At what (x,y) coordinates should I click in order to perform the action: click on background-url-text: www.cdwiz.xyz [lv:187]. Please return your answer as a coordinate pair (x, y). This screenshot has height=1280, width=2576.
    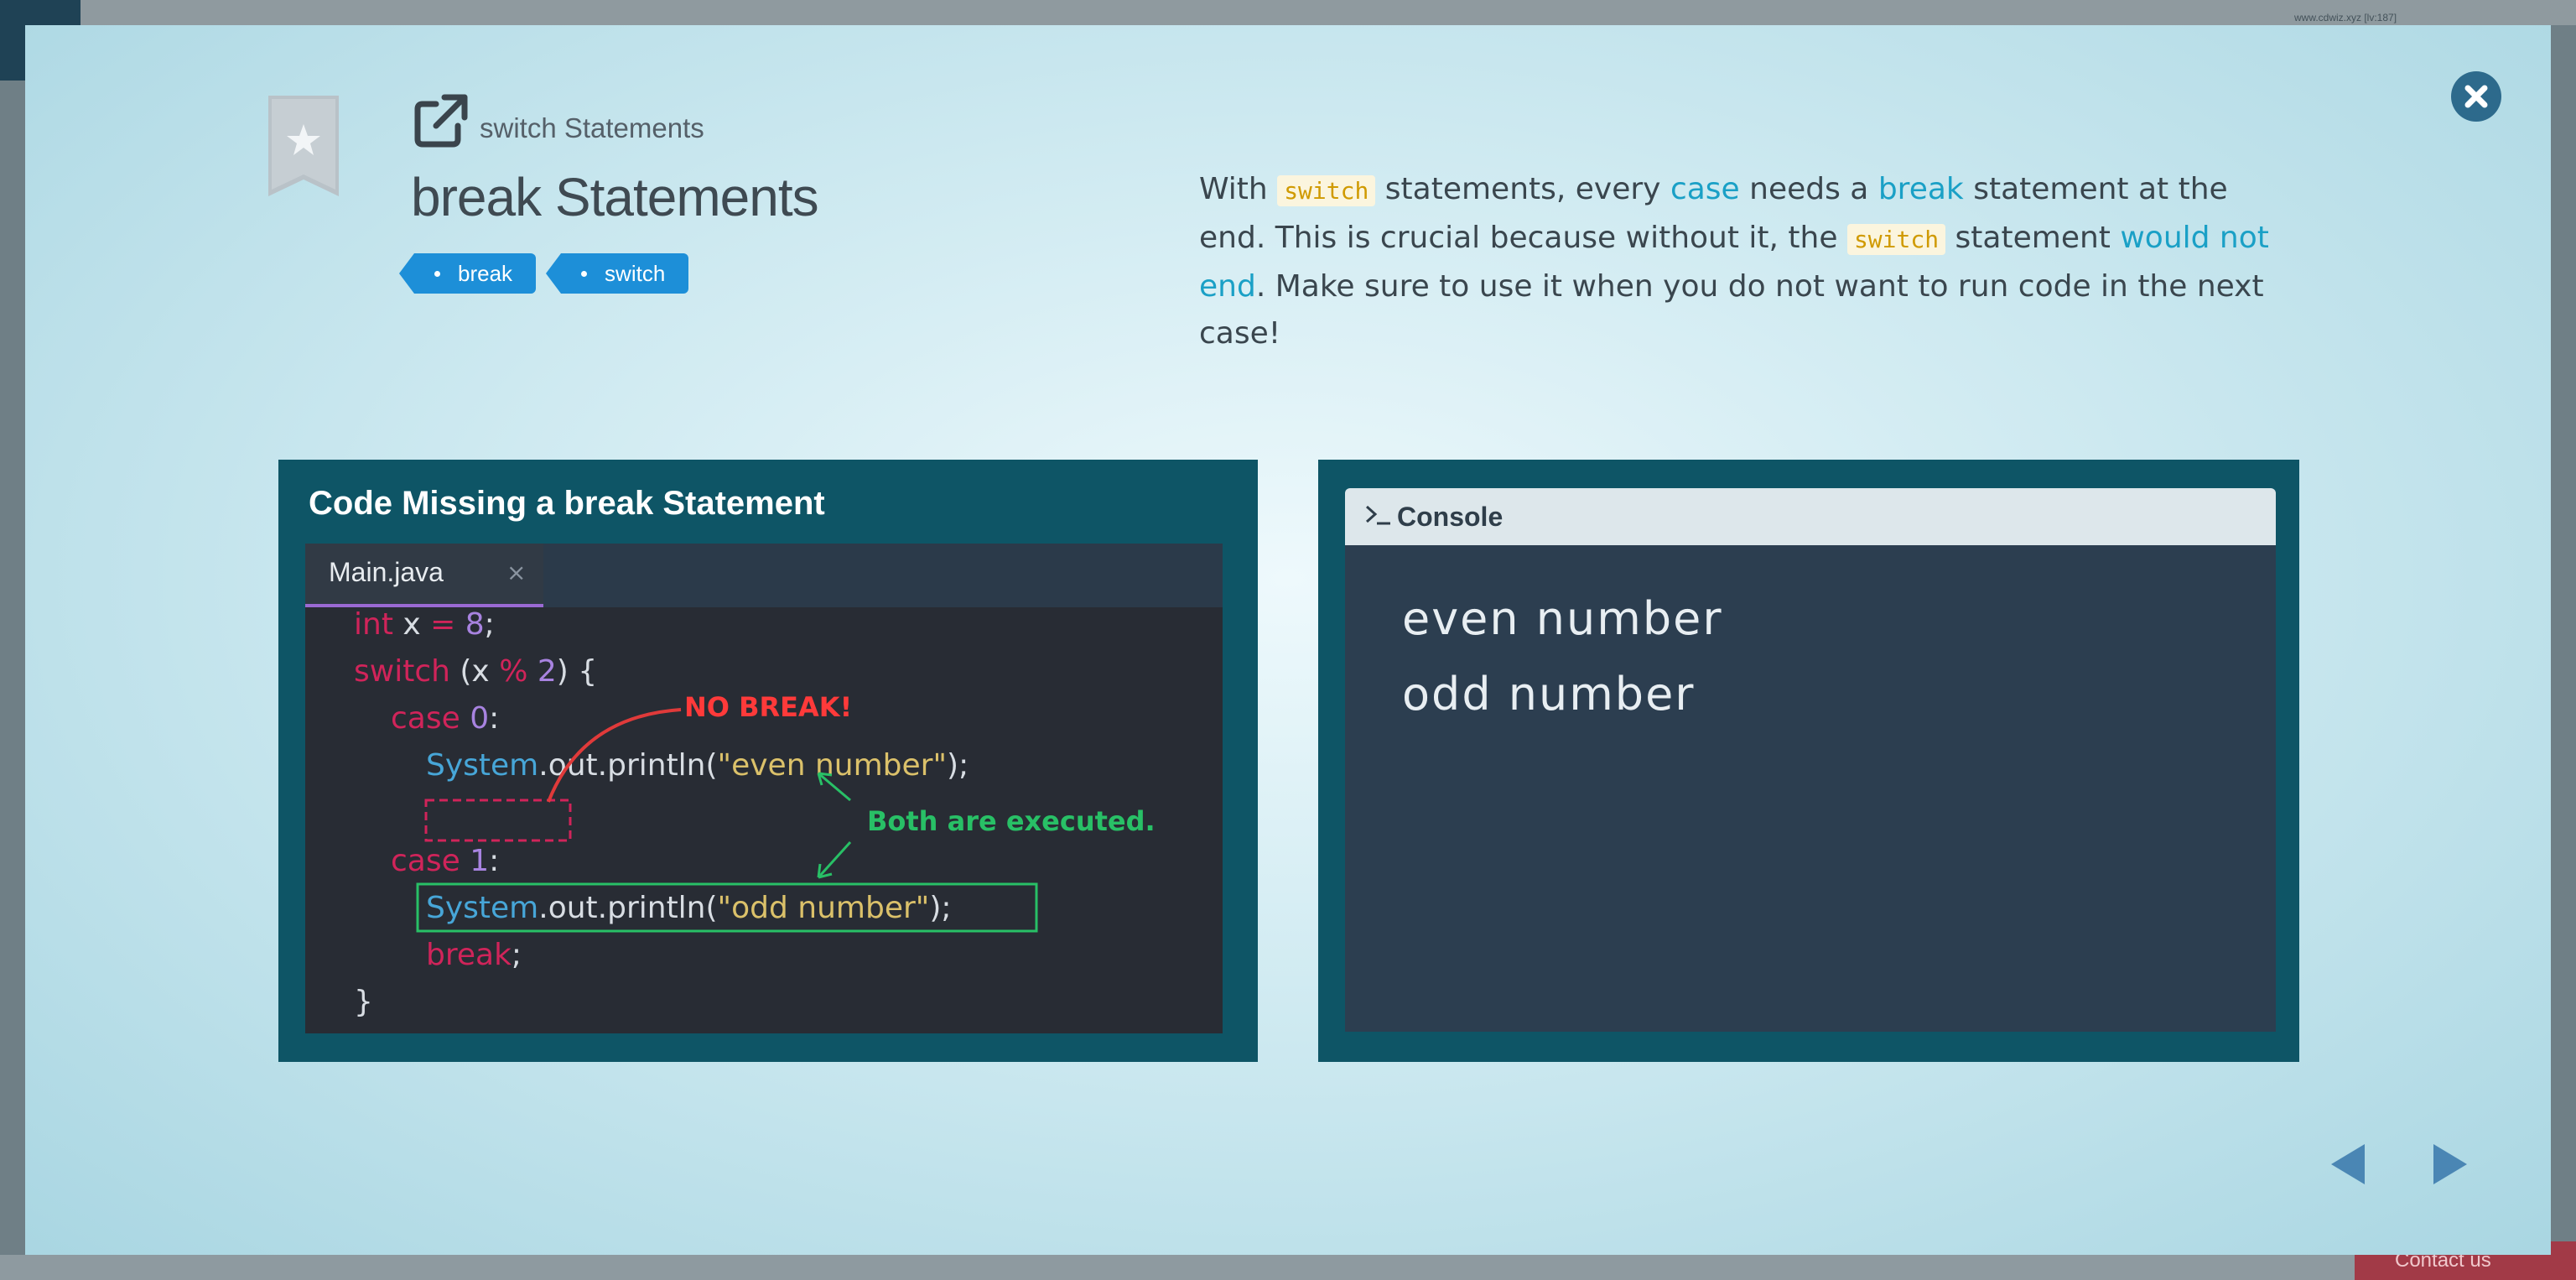
    Looking at the image, I should click on (2345, 17).